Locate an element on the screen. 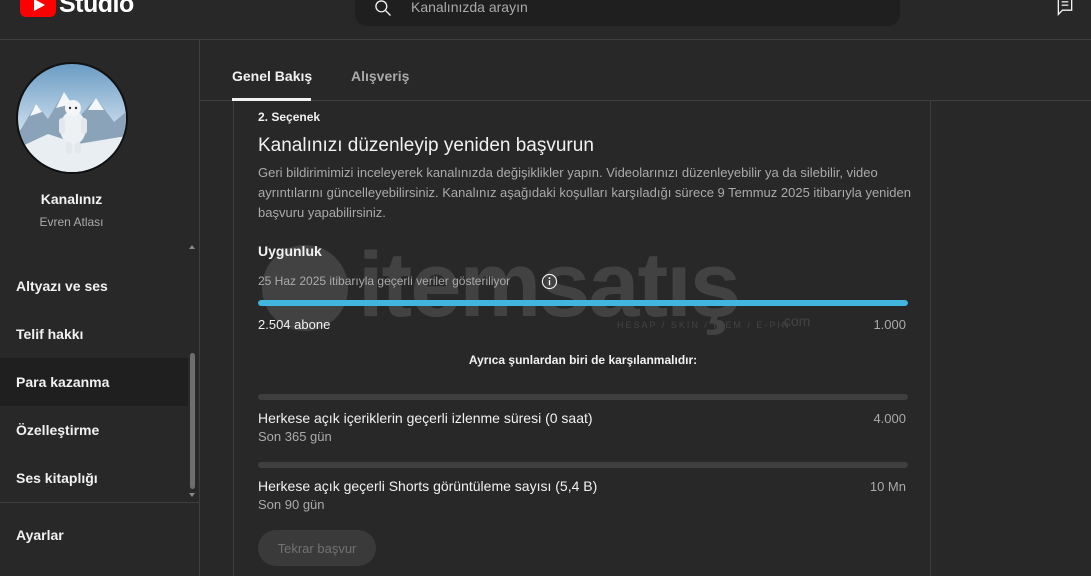 The image size is (1091, 576). watch-time-progress-bar is located at coordinates (583, 397).